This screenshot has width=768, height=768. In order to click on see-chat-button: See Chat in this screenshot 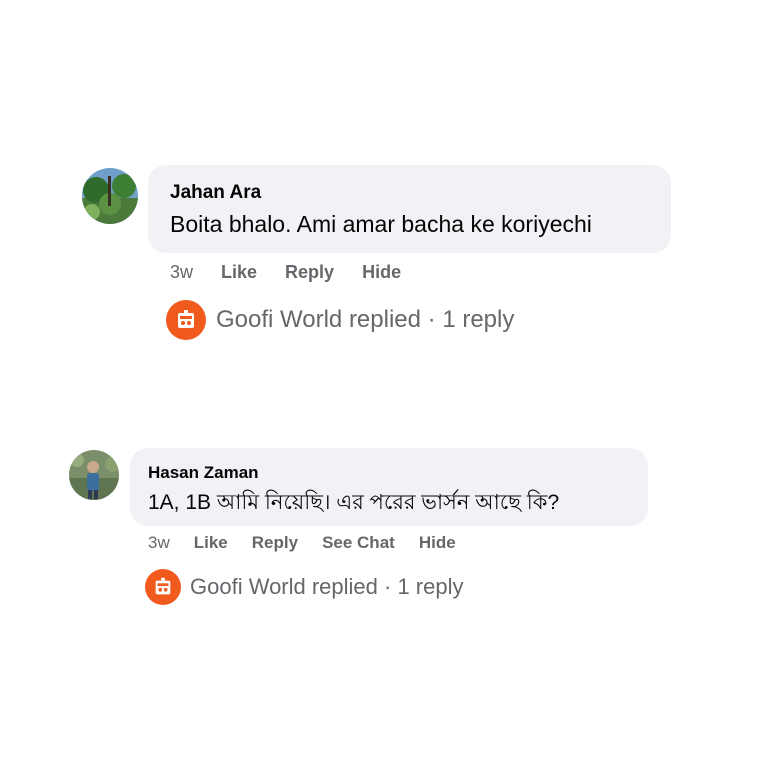, I will do `click(358, 543)`.